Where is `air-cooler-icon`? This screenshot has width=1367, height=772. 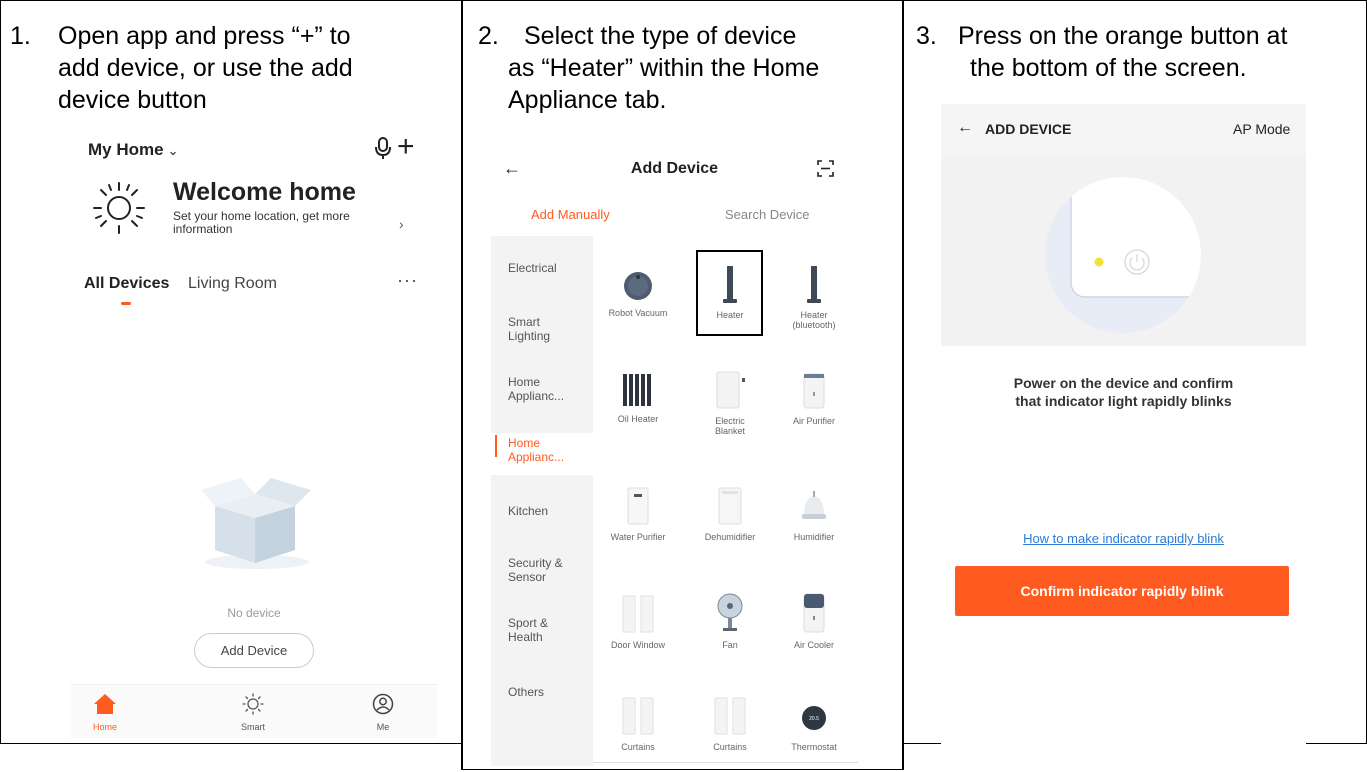 air-cooler-icon is located at coordinates (814, 613).